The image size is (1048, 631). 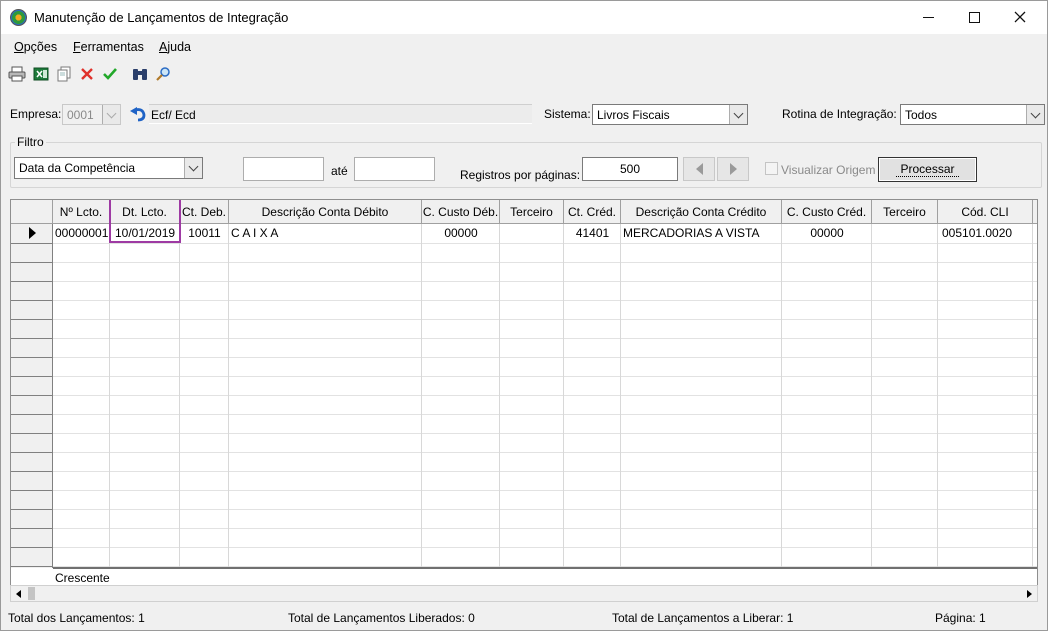 I want to click on cell-desc-debito: C A I X A, so click(x=326, y=233).